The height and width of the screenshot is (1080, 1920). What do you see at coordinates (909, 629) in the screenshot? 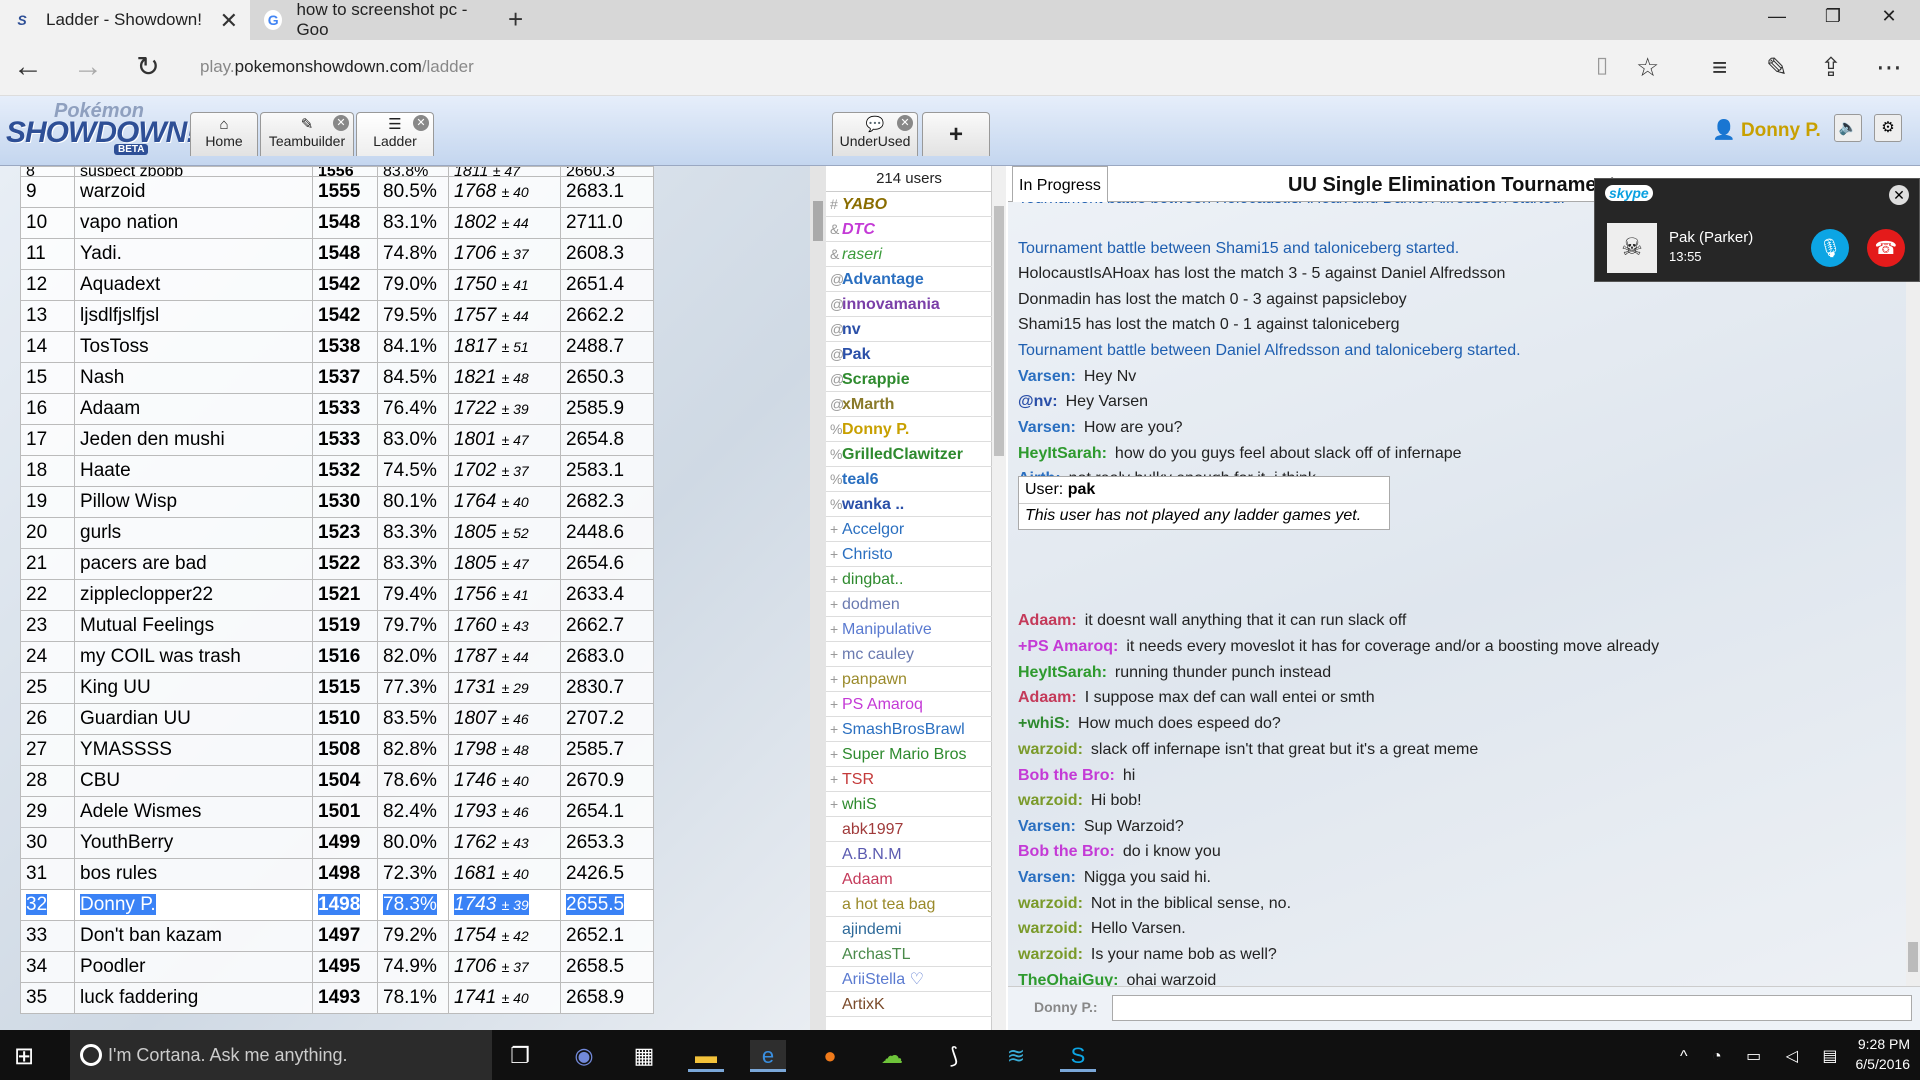
I see `user-list-item: + Manipulative` at bounding box center [909, 629].